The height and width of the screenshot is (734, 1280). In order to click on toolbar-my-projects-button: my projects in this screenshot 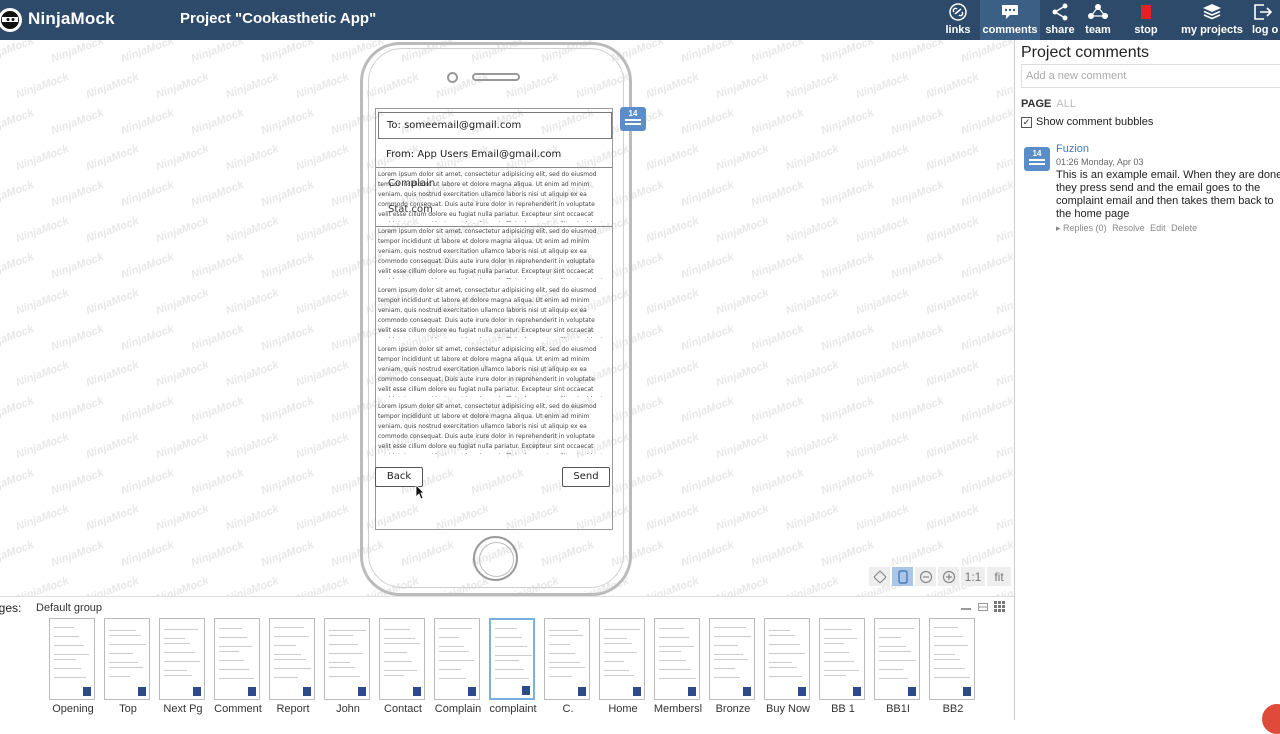, I will do `click(1212, 20)`.